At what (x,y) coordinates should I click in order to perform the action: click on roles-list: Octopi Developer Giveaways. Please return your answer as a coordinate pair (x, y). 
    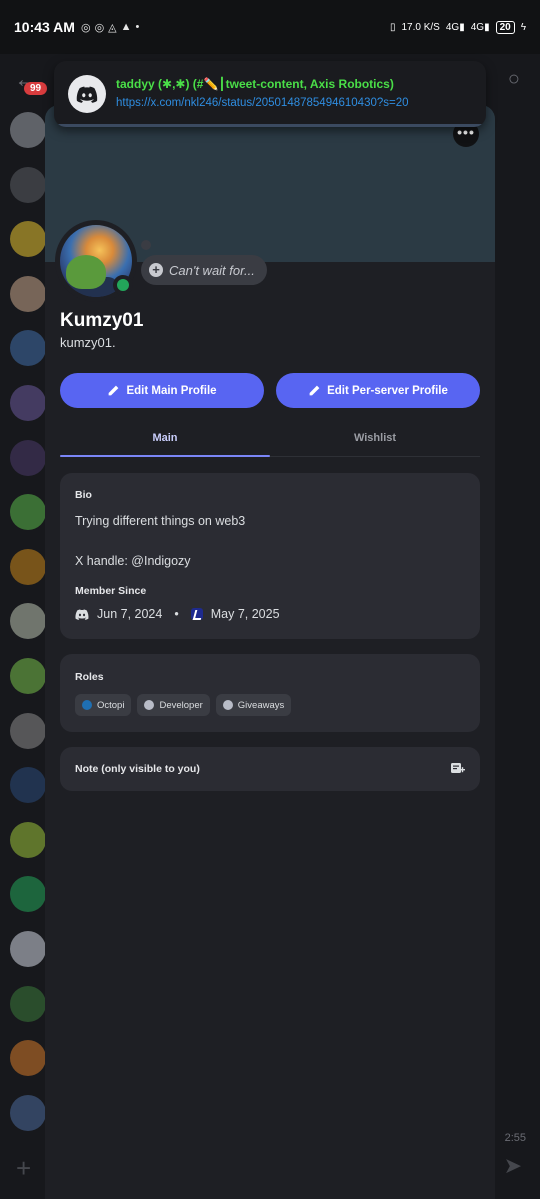
    Looking at the image, I should click on (270, 705).